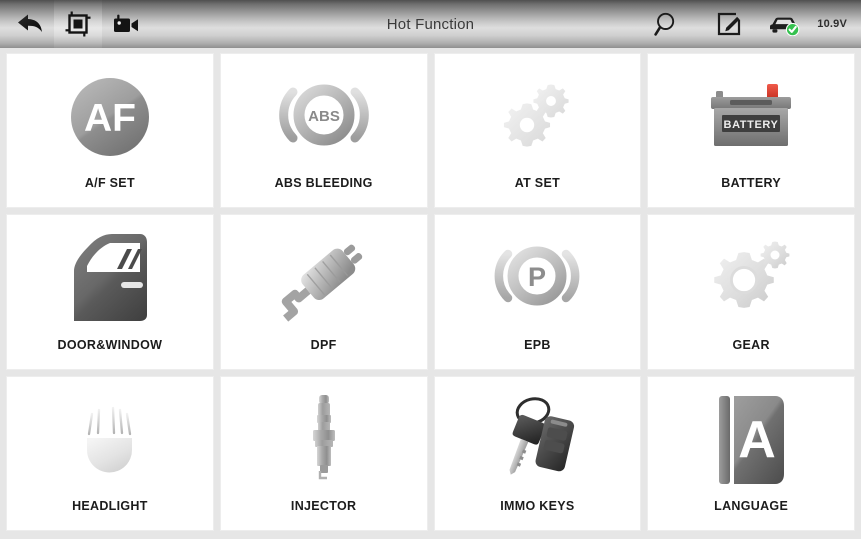 Image resolution: width=861 pixels, height=539 pixels. I want to click on grid-item-language: A LANGUAGE, so click(751, 453).